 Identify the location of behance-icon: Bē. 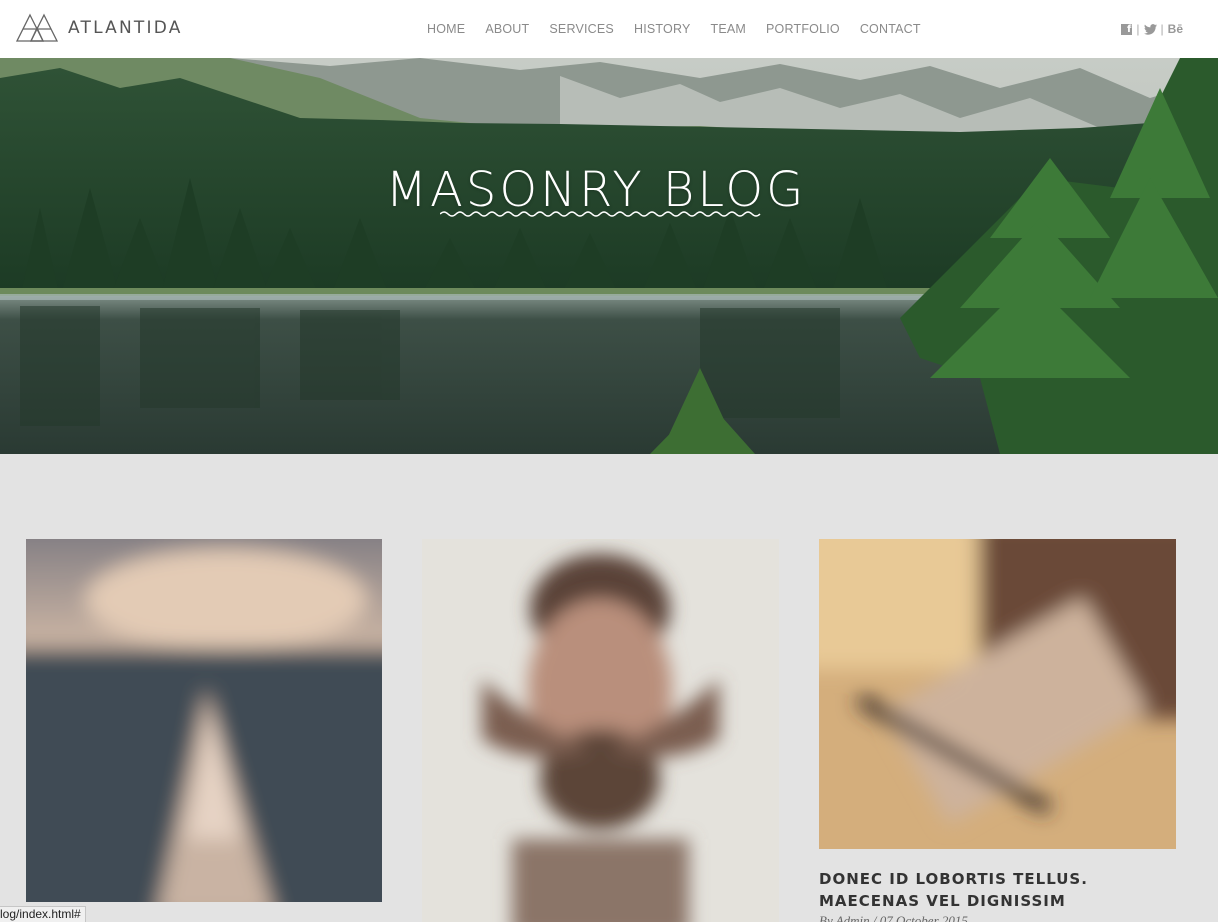
(1175, 29).